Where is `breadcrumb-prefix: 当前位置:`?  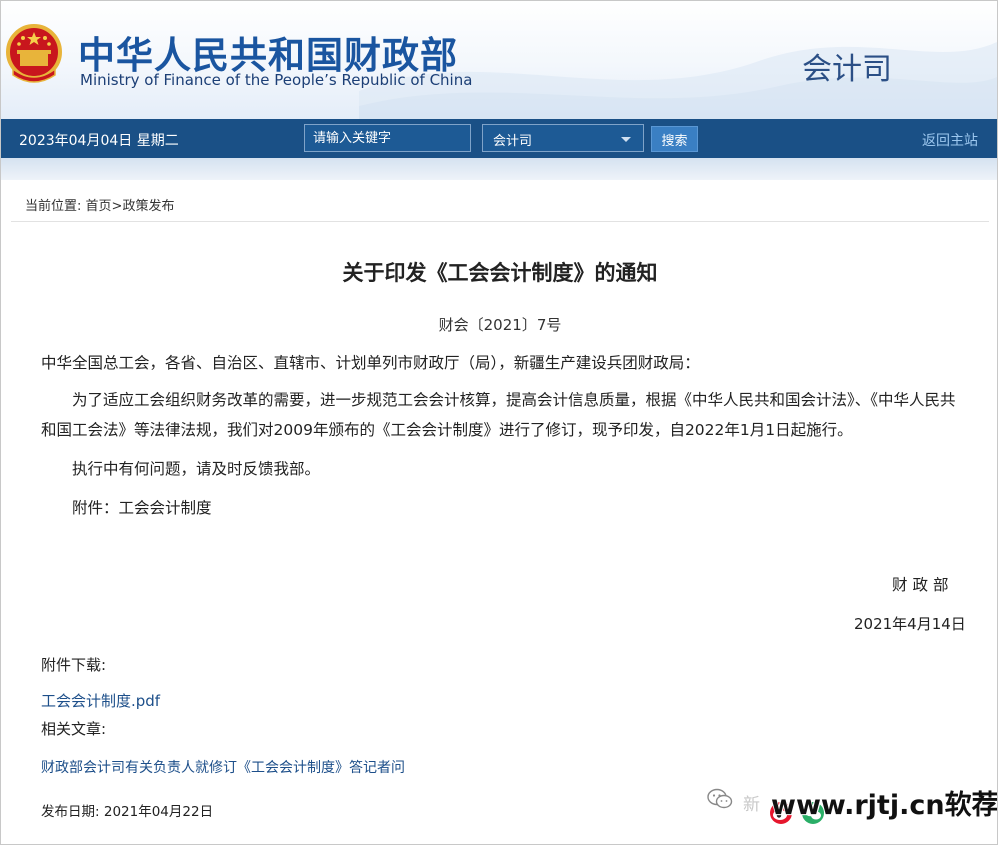
breadcrumb-prefix: 当前位置: is located at coordinates (53, 206).